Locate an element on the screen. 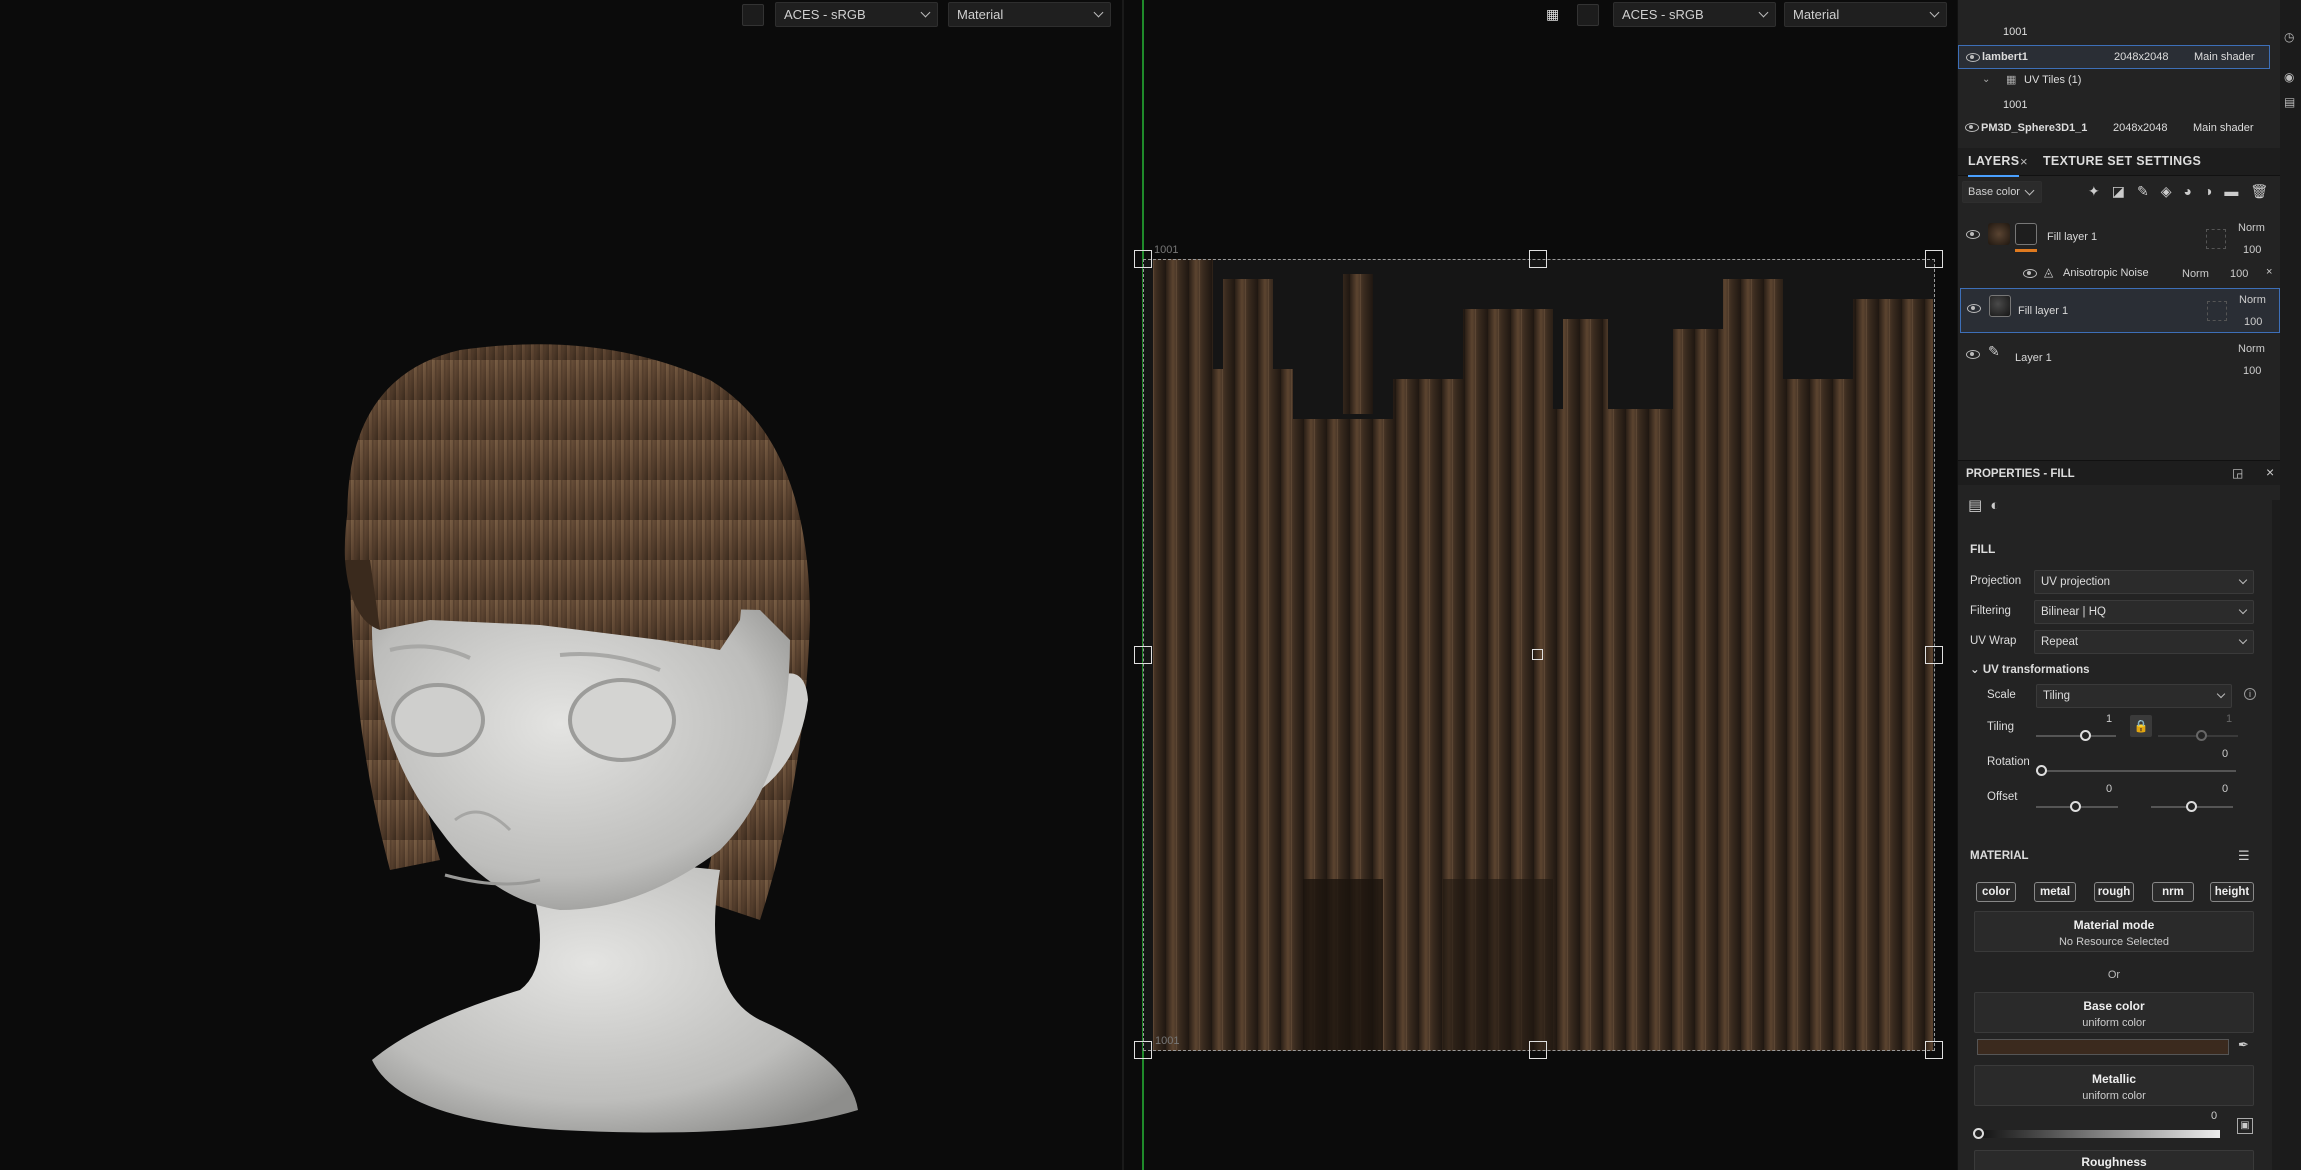  layer-name: Layer 1 is located at coordinates (2033, 358).